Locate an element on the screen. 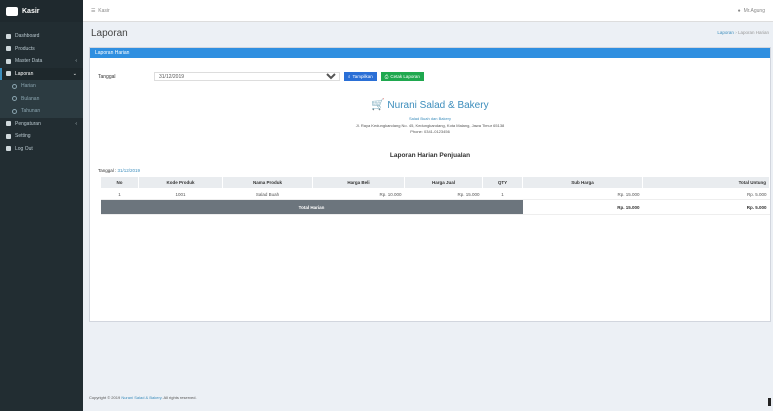  shop-phone: Phone: 0341-0123456 is located at coordinates (430, 131).